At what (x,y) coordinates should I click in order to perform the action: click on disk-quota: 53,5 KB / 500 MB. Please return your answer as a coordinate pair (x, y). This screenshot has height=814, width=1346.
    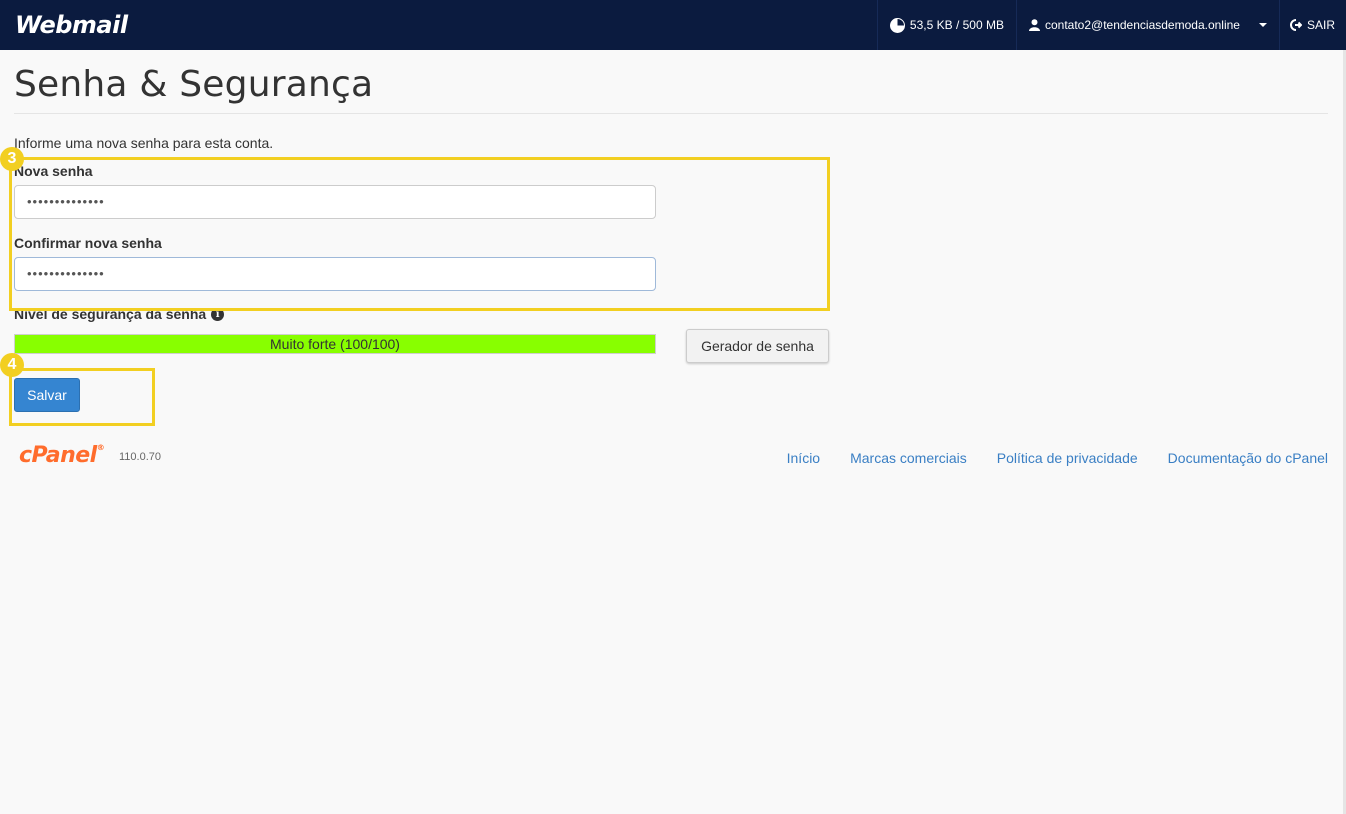
    Looking at the image, I should click on (946, 25).